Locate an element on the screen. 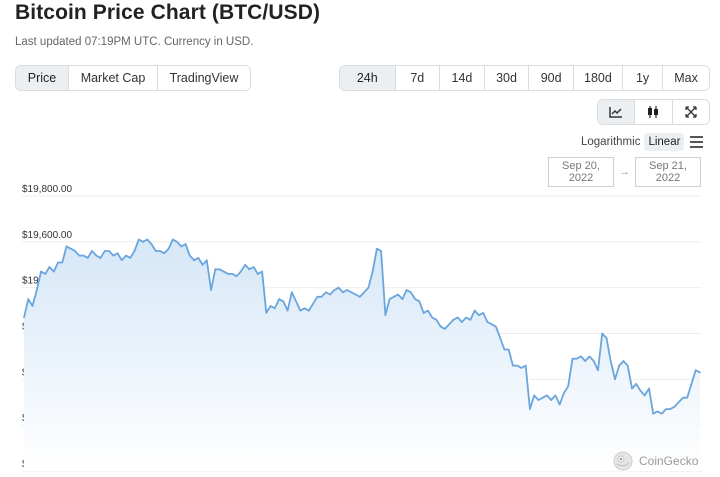 The width and height of the screenshot is (720, 477). line-chart-button is located at coordinates (617, 112).